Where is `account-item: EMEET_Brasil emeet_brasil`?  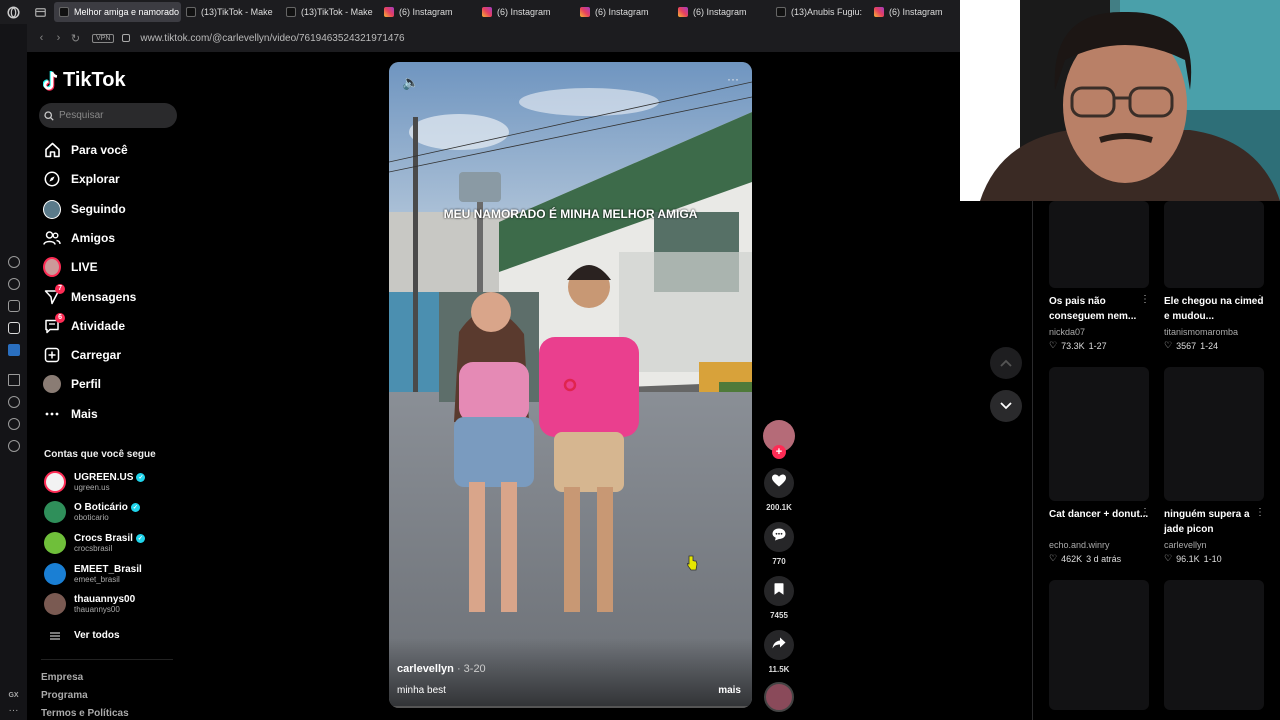
account-item: EMEET_Brasil emeet_brasil is located at coordinates (93, 574).